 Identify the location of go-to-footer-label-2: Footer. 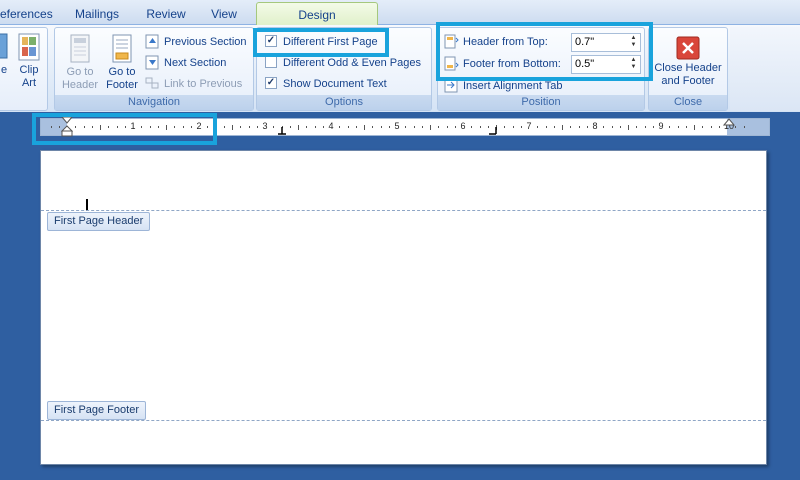
(122, 85).